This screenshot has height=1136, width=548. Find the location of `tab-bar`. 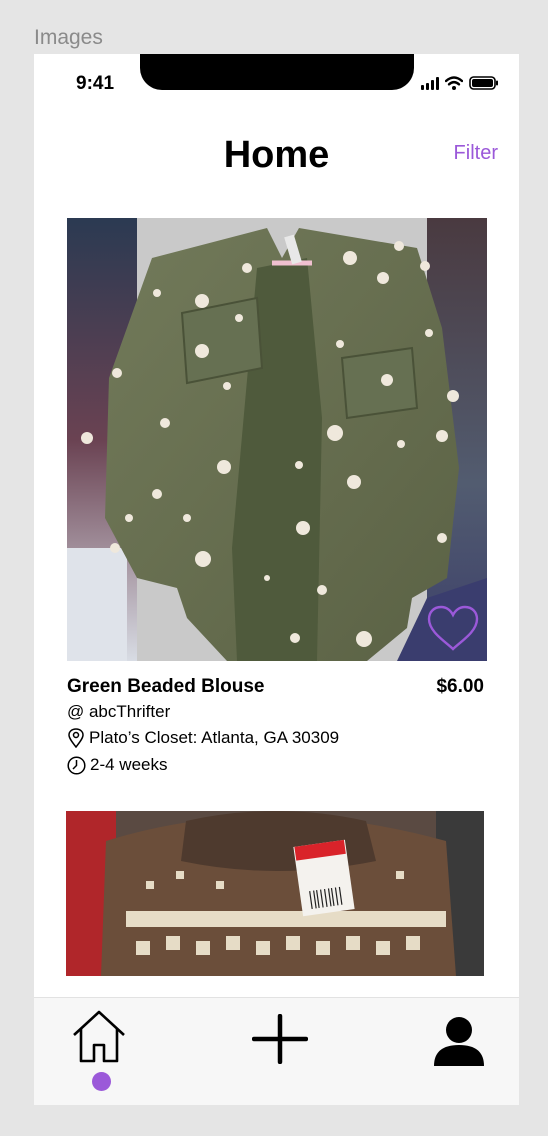

tab-bar is located at coordinates (276, 1051).